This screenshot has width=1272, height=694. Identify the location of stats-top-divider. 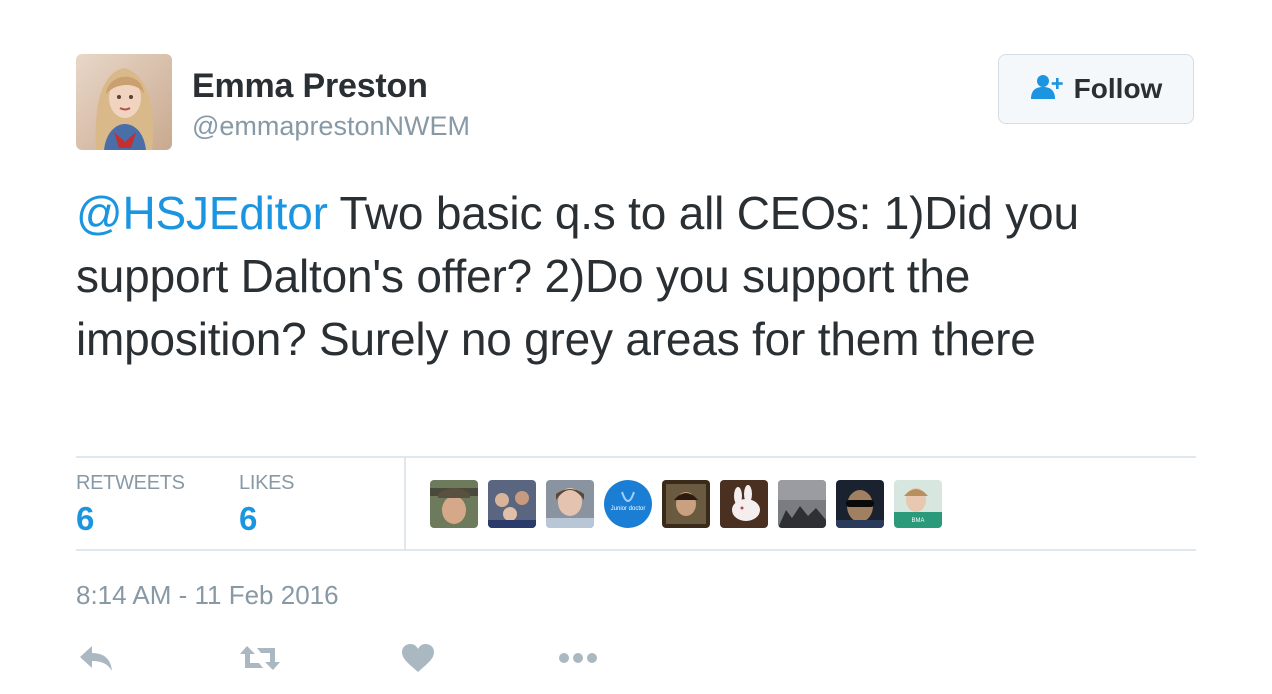
(636, 457).